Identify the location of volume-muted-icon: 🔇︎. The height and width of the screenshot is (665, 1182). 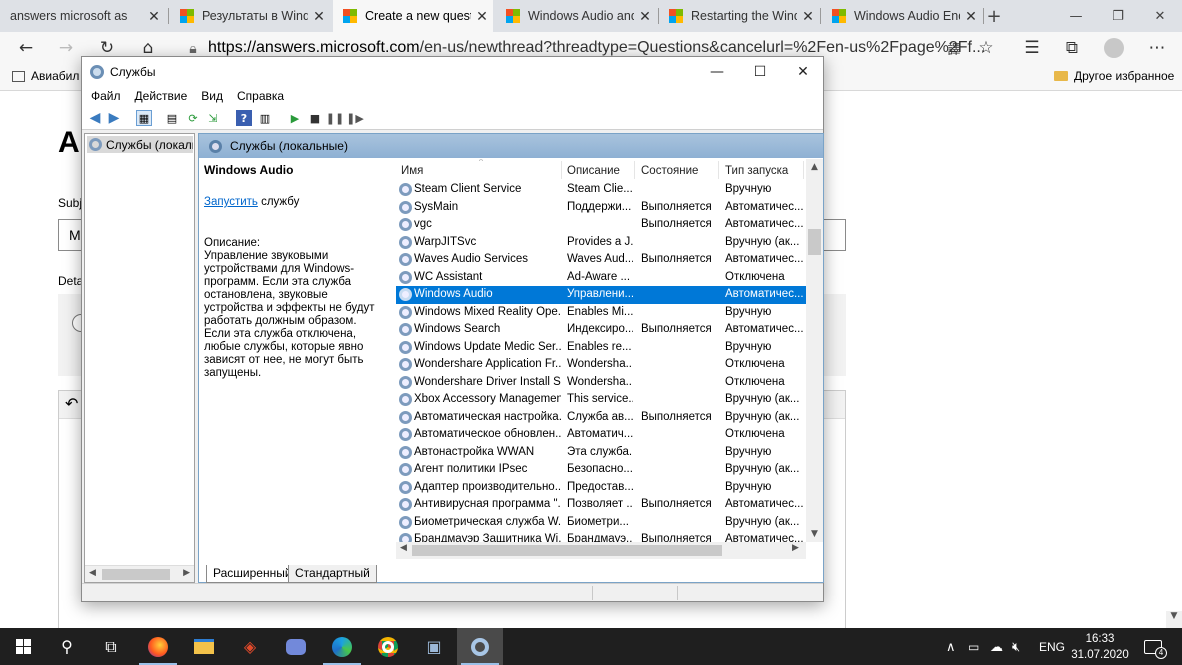
(1016, 646).